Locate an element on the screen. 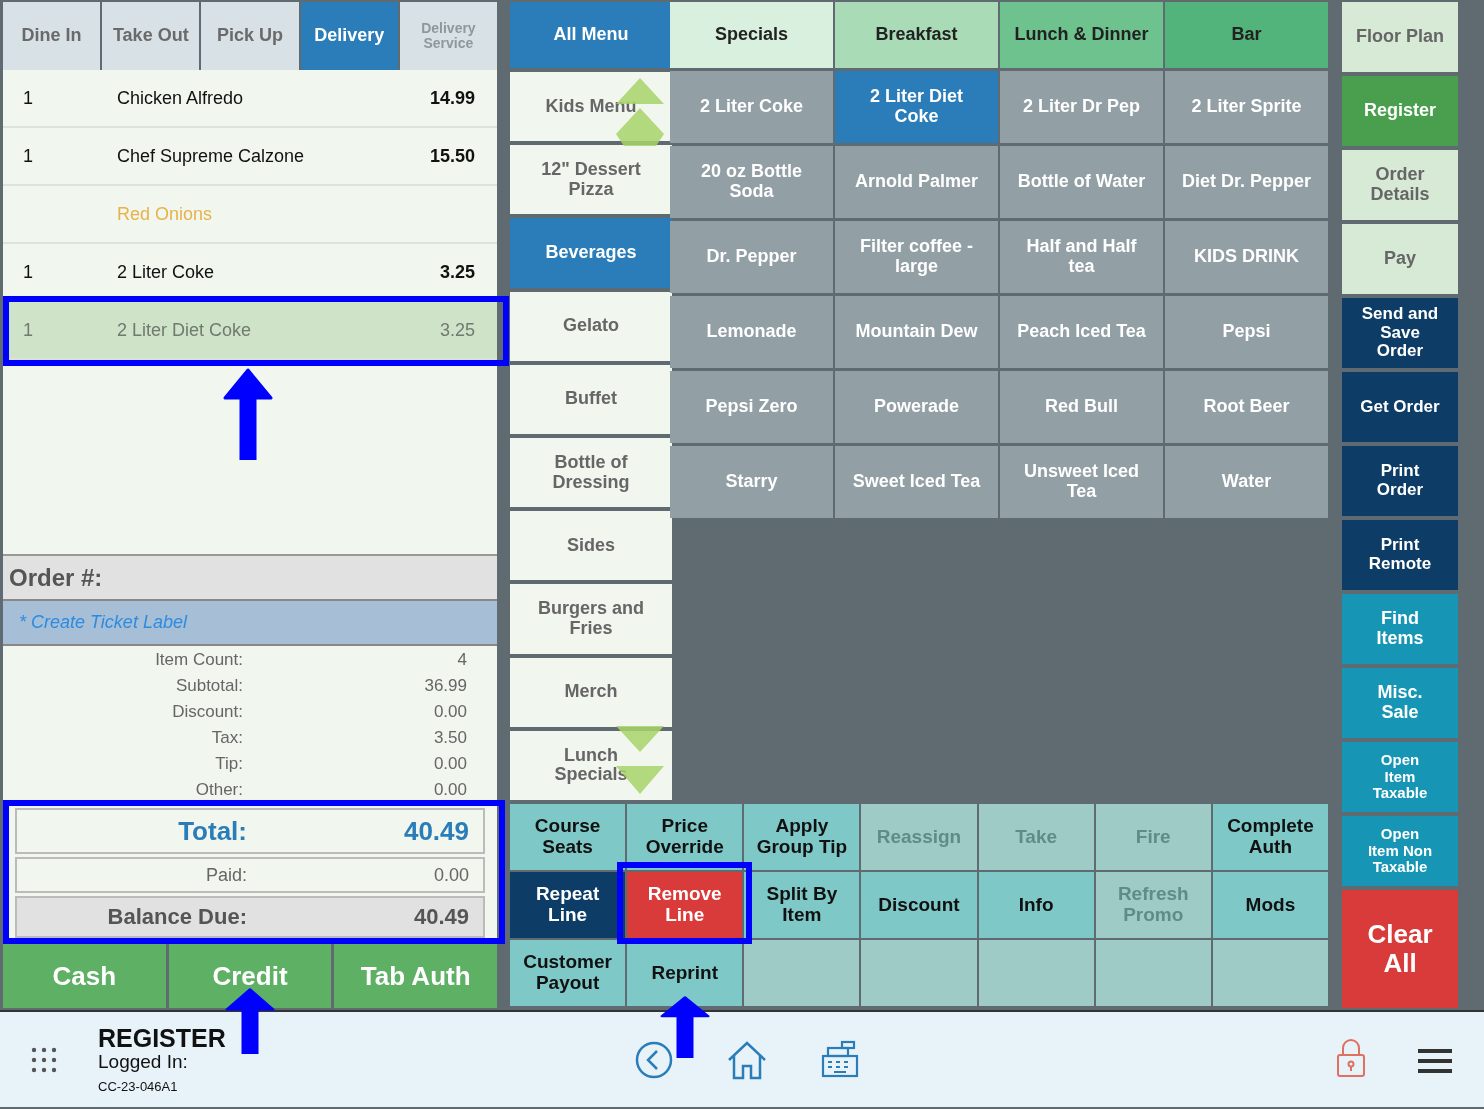 Image resolution: width=1484 pixels, height=1109 pixels. menu-item-button: Pepsi Zero is located at coordinates (751, 407).